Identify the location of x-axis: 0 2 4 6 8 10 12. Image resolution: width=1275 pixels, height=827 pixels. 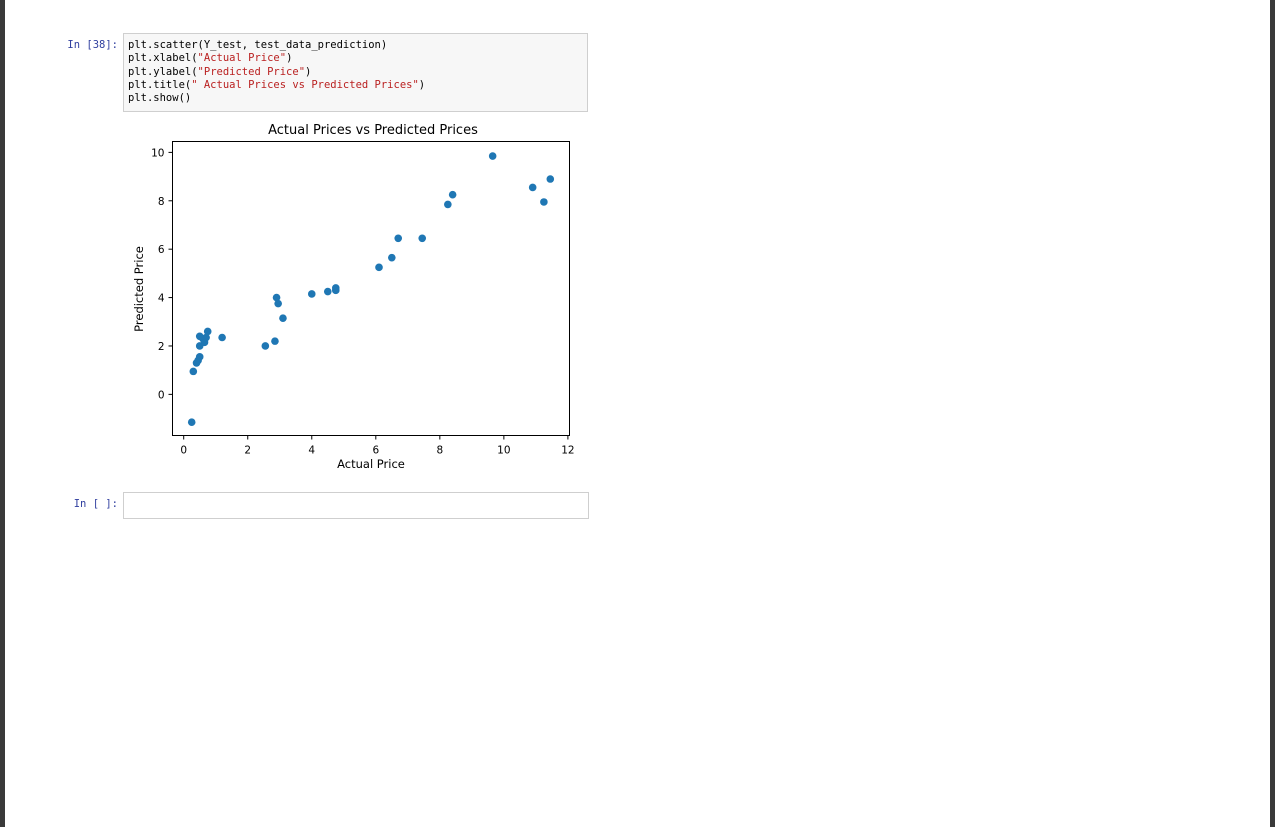
(377, 446).